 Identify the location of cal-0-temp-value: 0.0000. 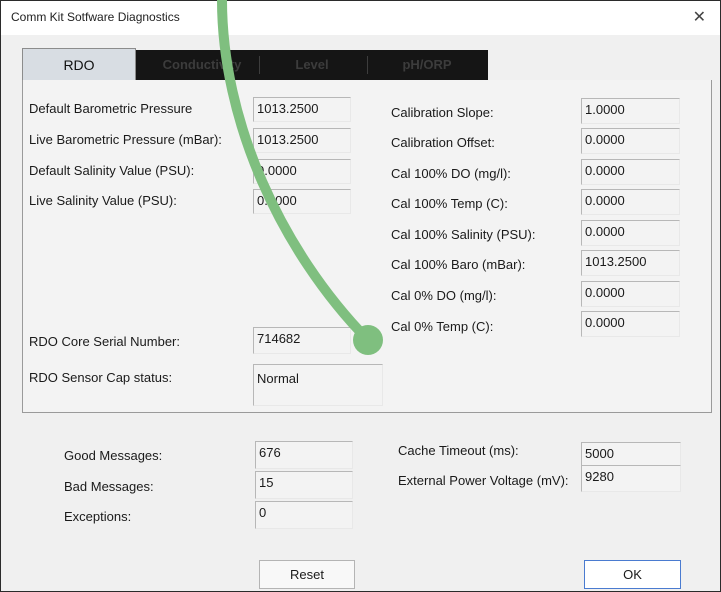
(630, 324).